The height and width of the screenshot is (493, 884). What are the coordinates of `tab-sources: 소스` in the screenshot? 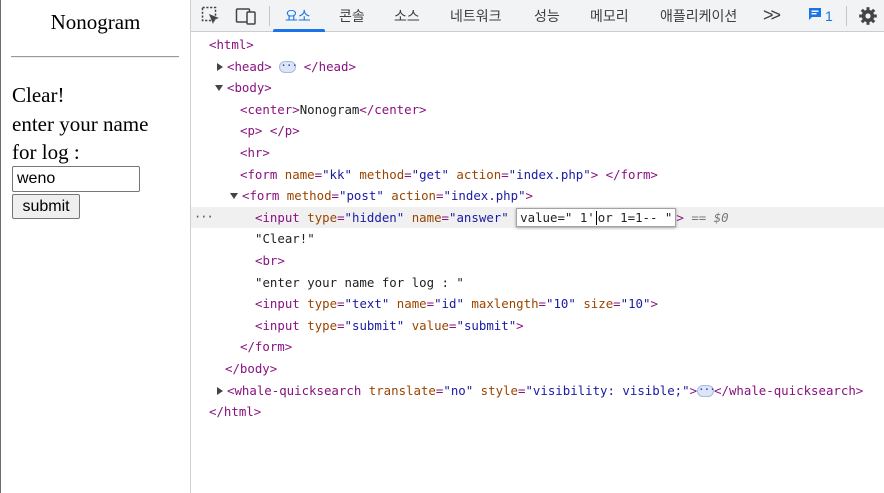 It's located at (407, 16).